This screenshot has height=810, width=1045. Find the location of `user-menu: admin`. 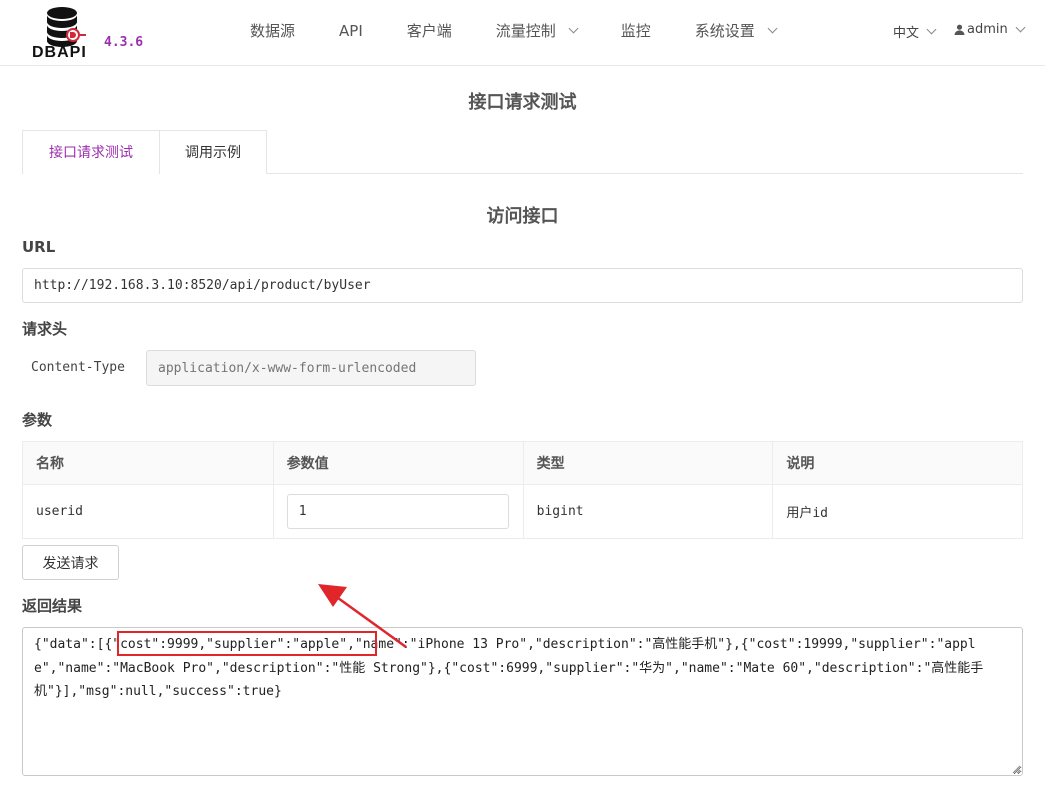

user-menu: admin is located at coordinates (990, 29).